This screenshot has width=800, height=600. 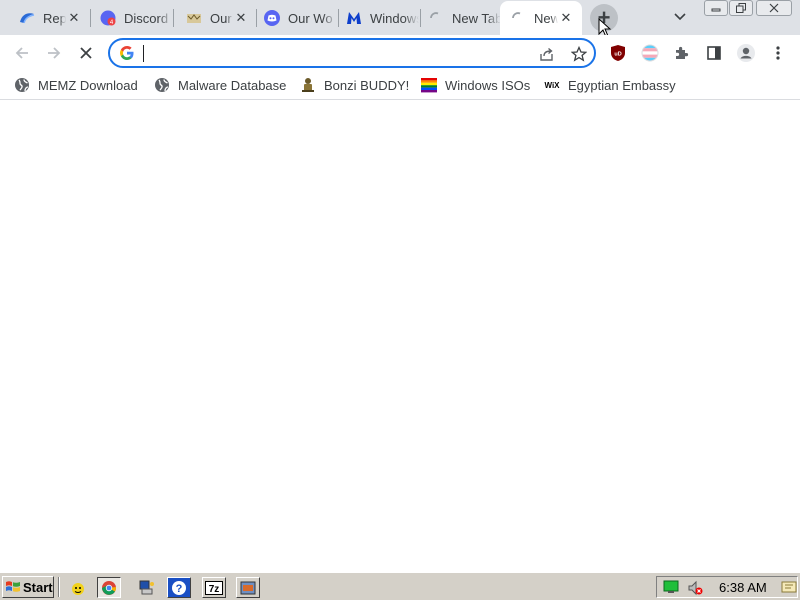 What do you see at coordinates (488, 85) in the screenshot?
I see `bookmark-label: Windows ISOs` at bounding box center [488, 85].